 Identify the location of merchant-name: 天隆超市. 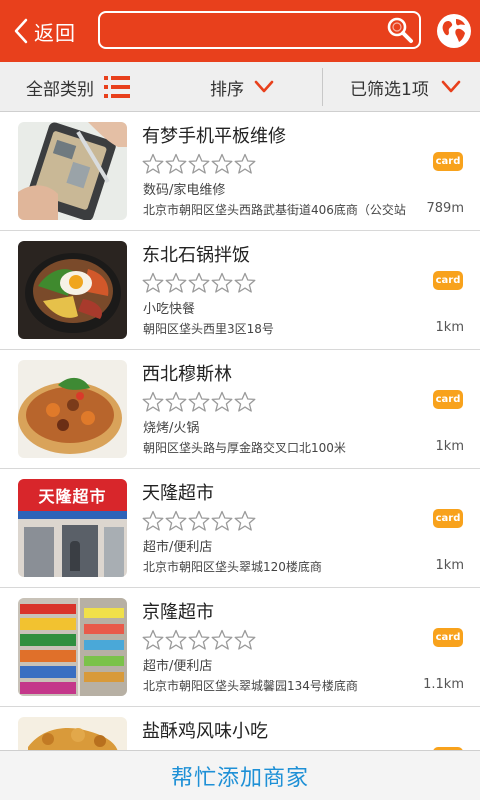
(178, 493).